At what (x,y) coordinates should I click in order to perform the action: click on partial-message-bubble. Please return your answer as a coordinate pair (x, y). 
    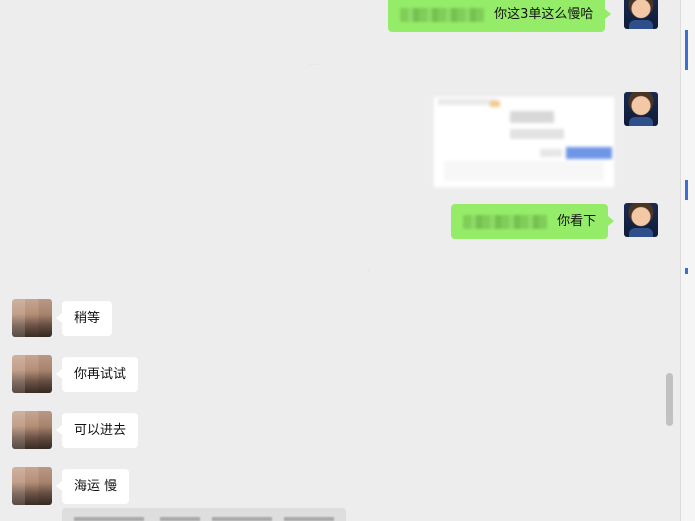
    Looking at the image, I should click on (204, 514).